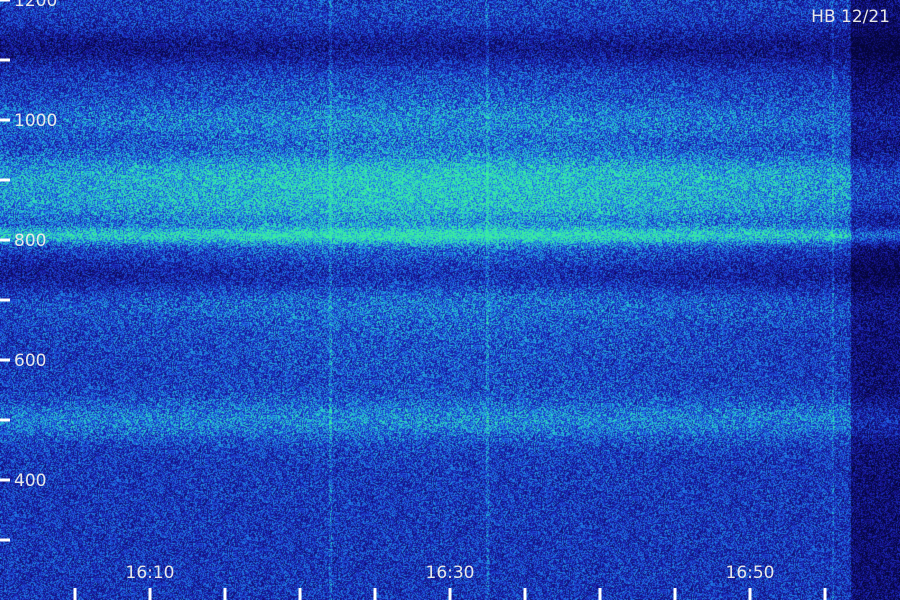 This screenshot has width=900, height=600. Describe the element at coordinates (750, 573) in the screenshot. I see `x-tick-label: 16:50` at that location.